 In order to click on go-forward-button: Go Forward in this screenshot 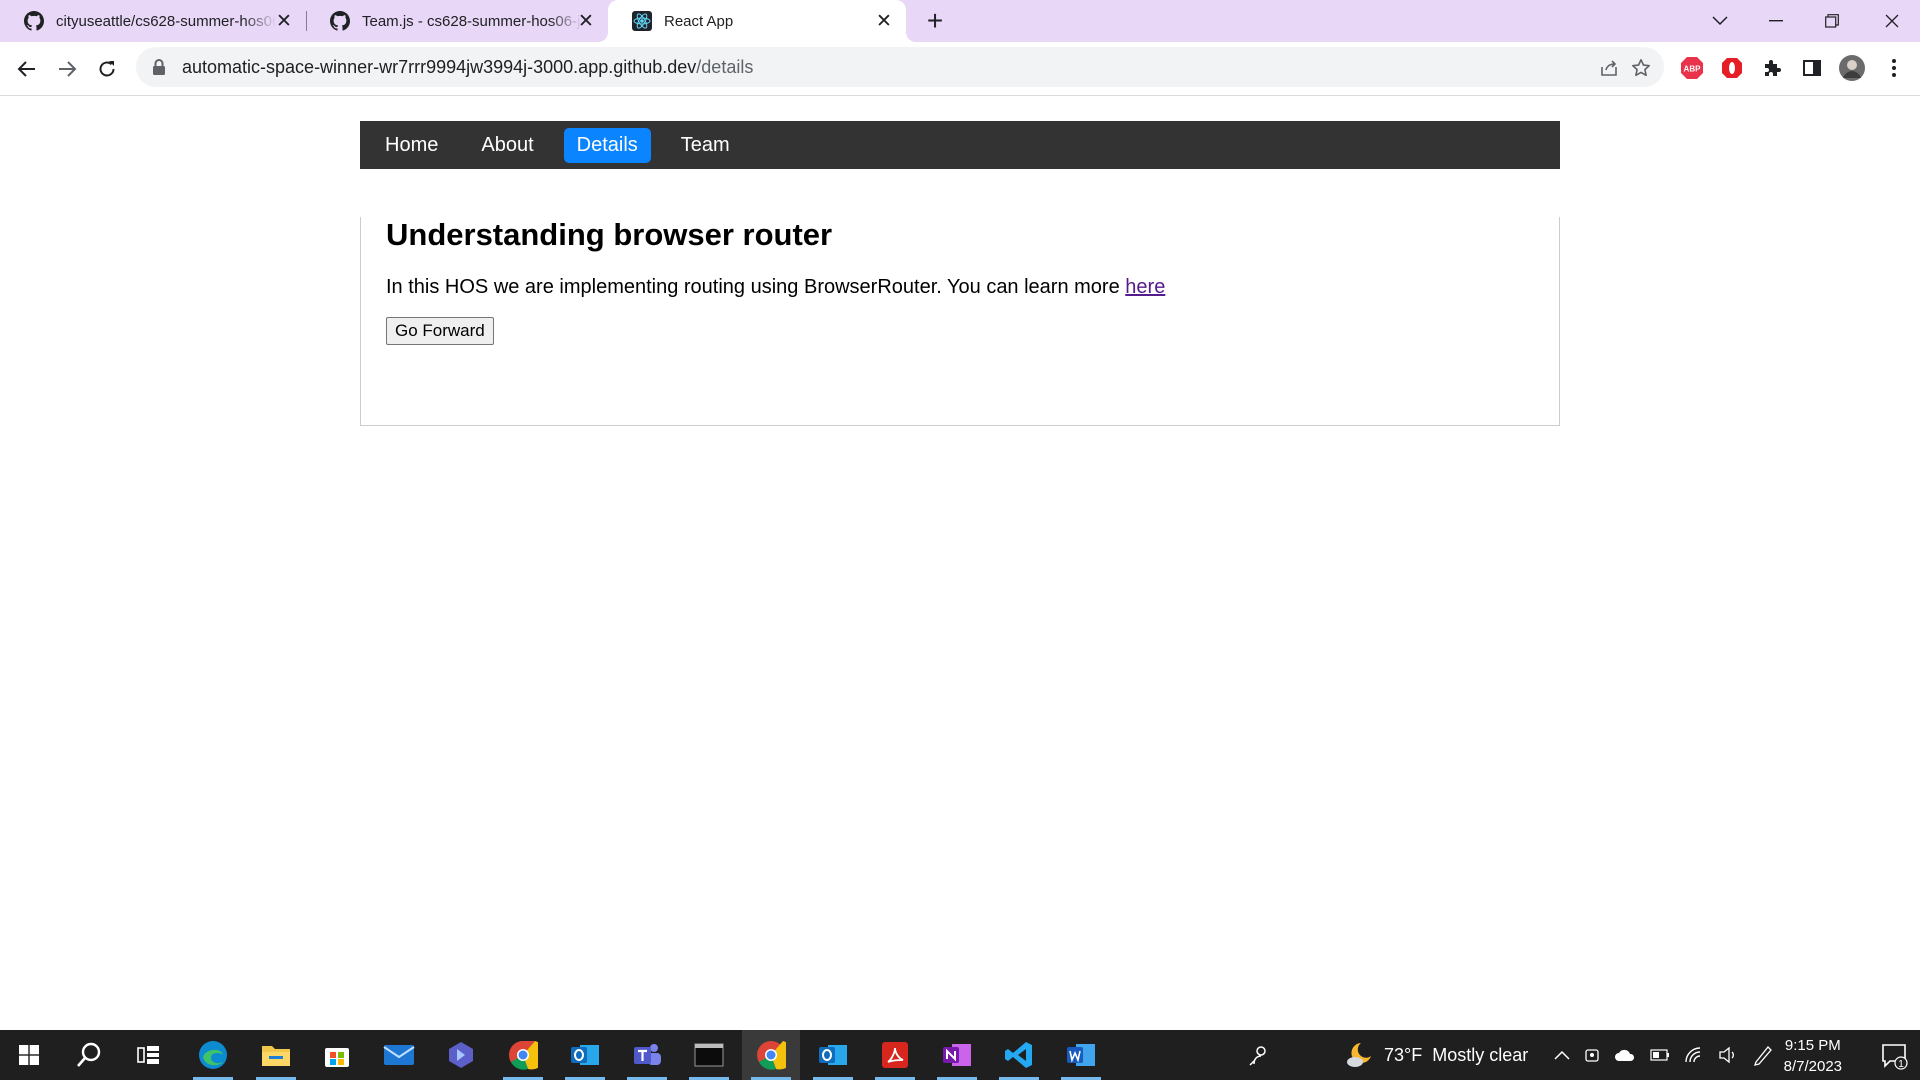, I will do `click(440, 331)`.